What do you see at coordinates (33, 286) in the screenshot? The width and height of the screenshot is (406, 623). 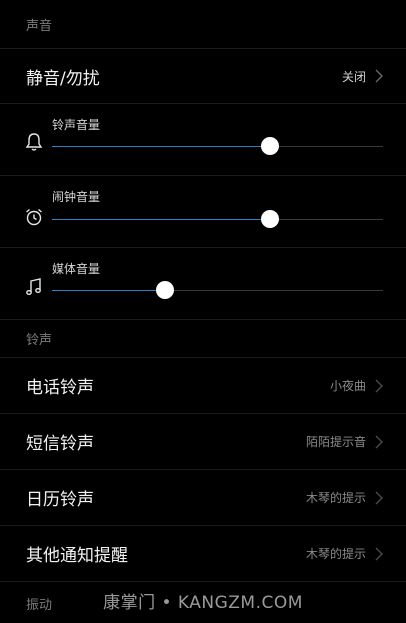 I see `music-note-icon` at bounding box center [33, 286].